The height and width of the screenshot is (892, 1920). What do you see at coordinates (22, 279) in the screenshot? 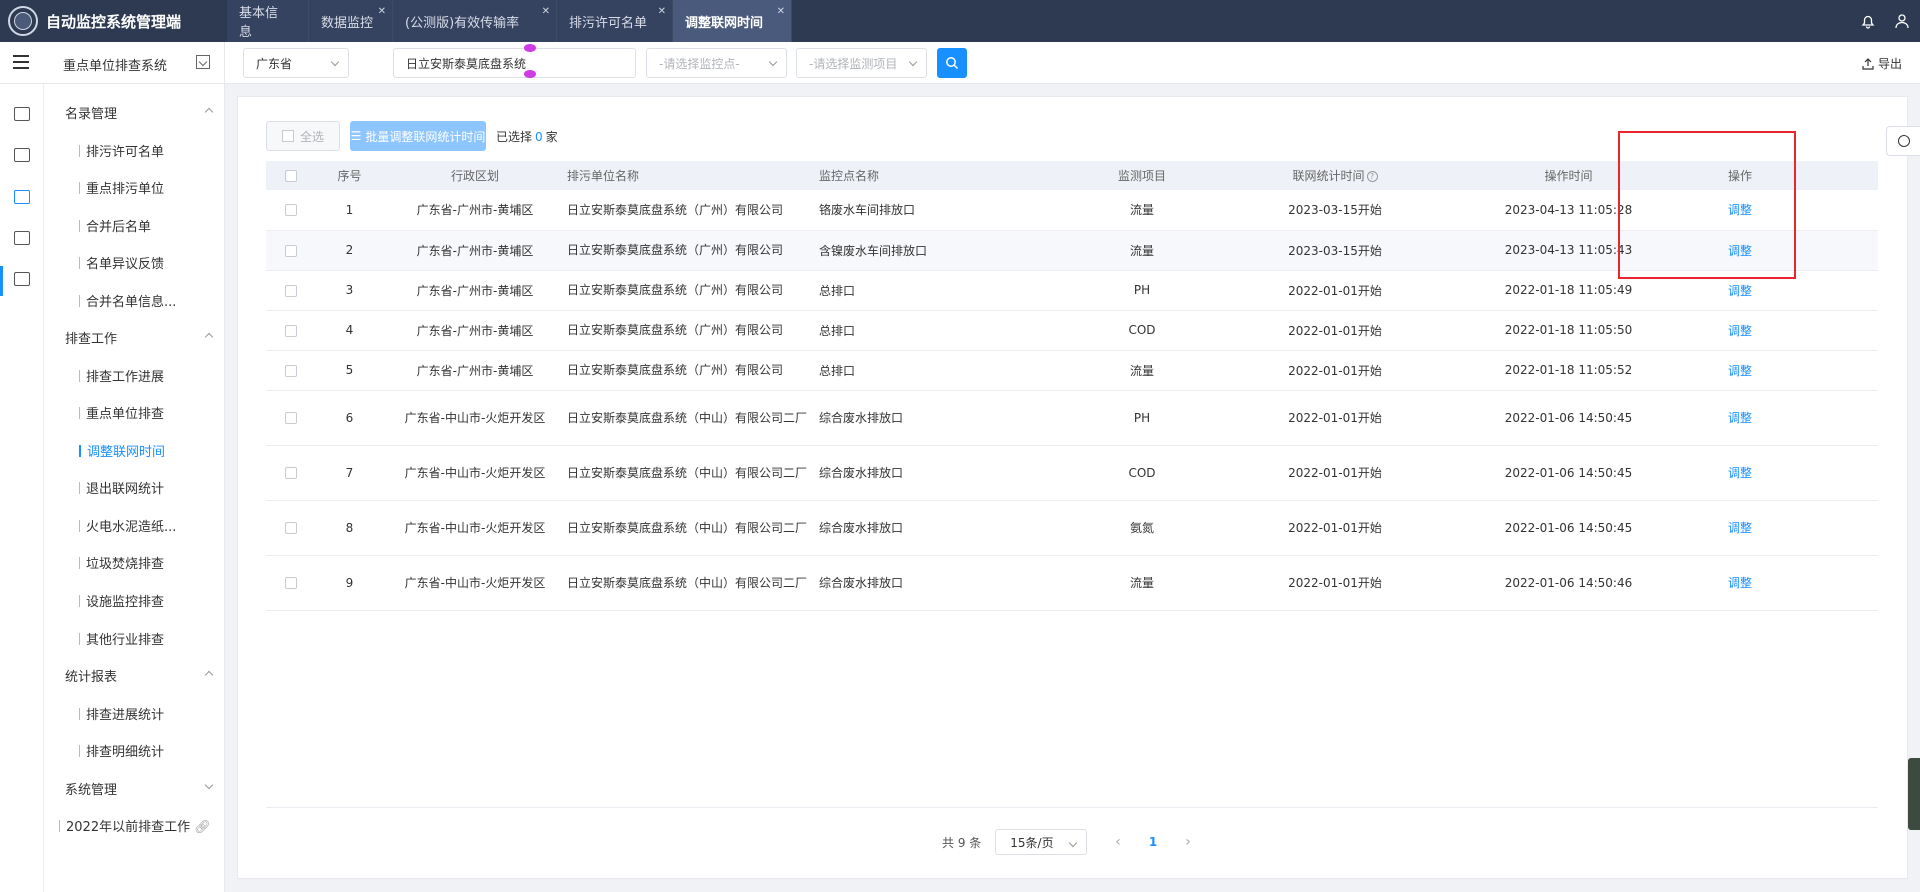
I see `settings-icon` at bounding box center [22, 279].